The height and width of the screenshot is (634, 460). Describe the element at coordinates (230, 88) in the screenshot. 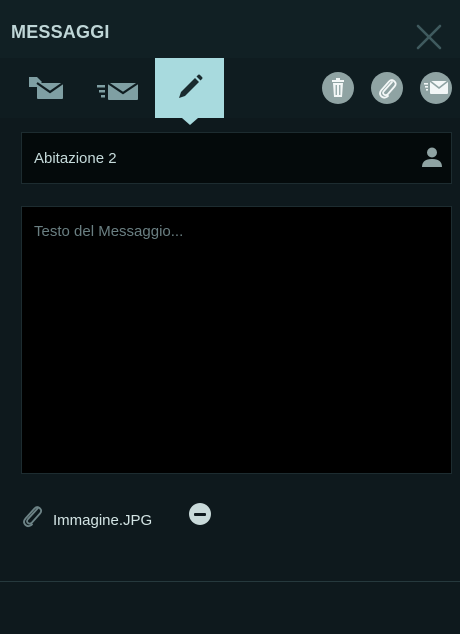

I see `toolbar` at that location.